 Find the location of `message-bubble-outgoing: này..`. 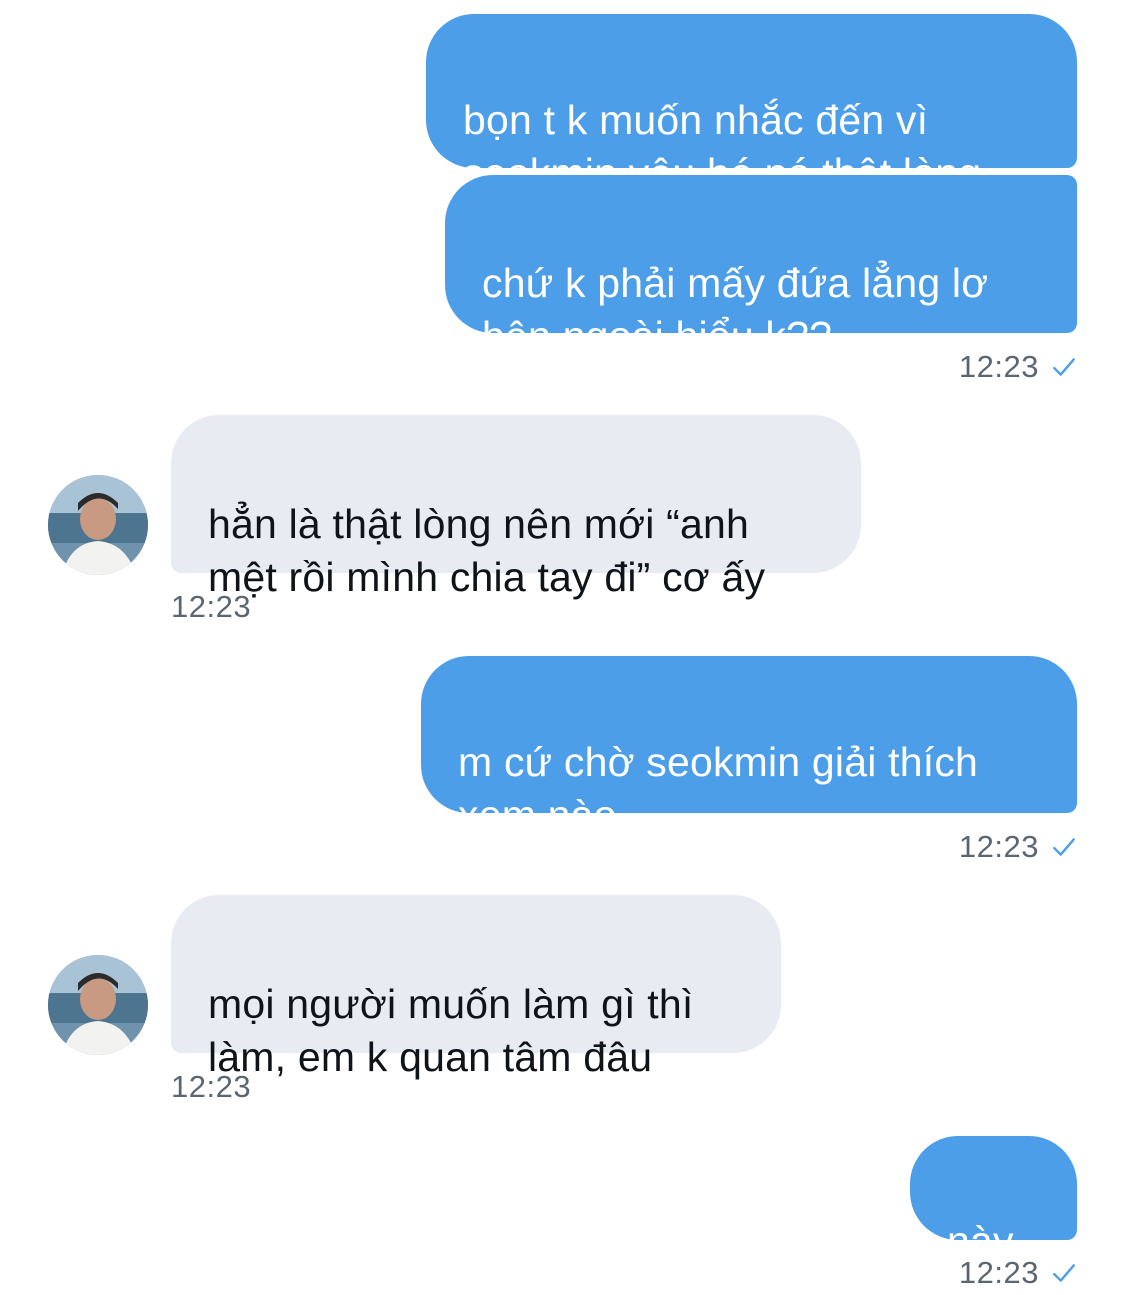

message-bubble-outgoing: này.. is located at coordinates (993, 1200).